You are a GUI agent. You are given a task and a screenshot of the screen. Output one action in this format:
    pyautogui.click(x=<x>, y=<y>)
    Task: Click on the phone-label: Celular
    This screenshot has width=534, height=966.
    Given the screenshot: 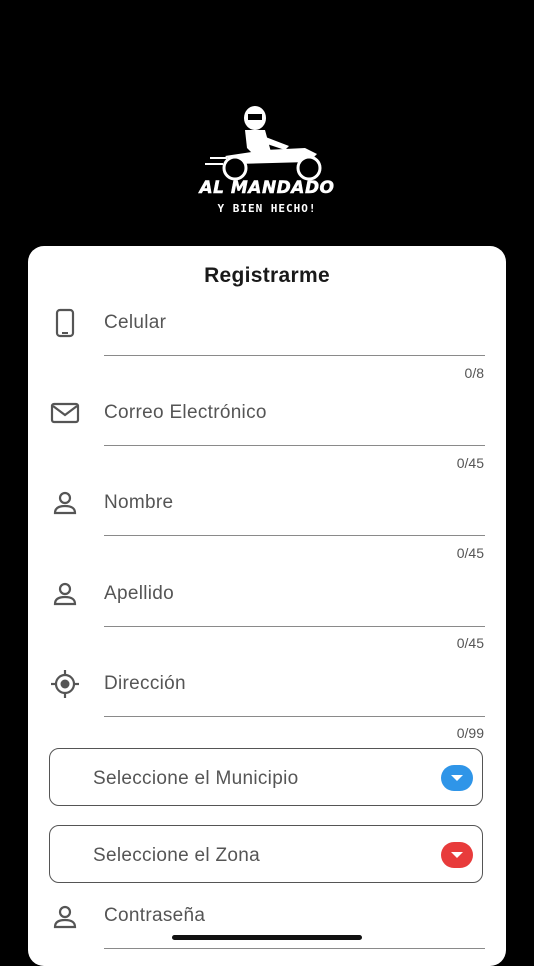 What is the action you would take?
    pyautogui.click(x=135, y=322)
    